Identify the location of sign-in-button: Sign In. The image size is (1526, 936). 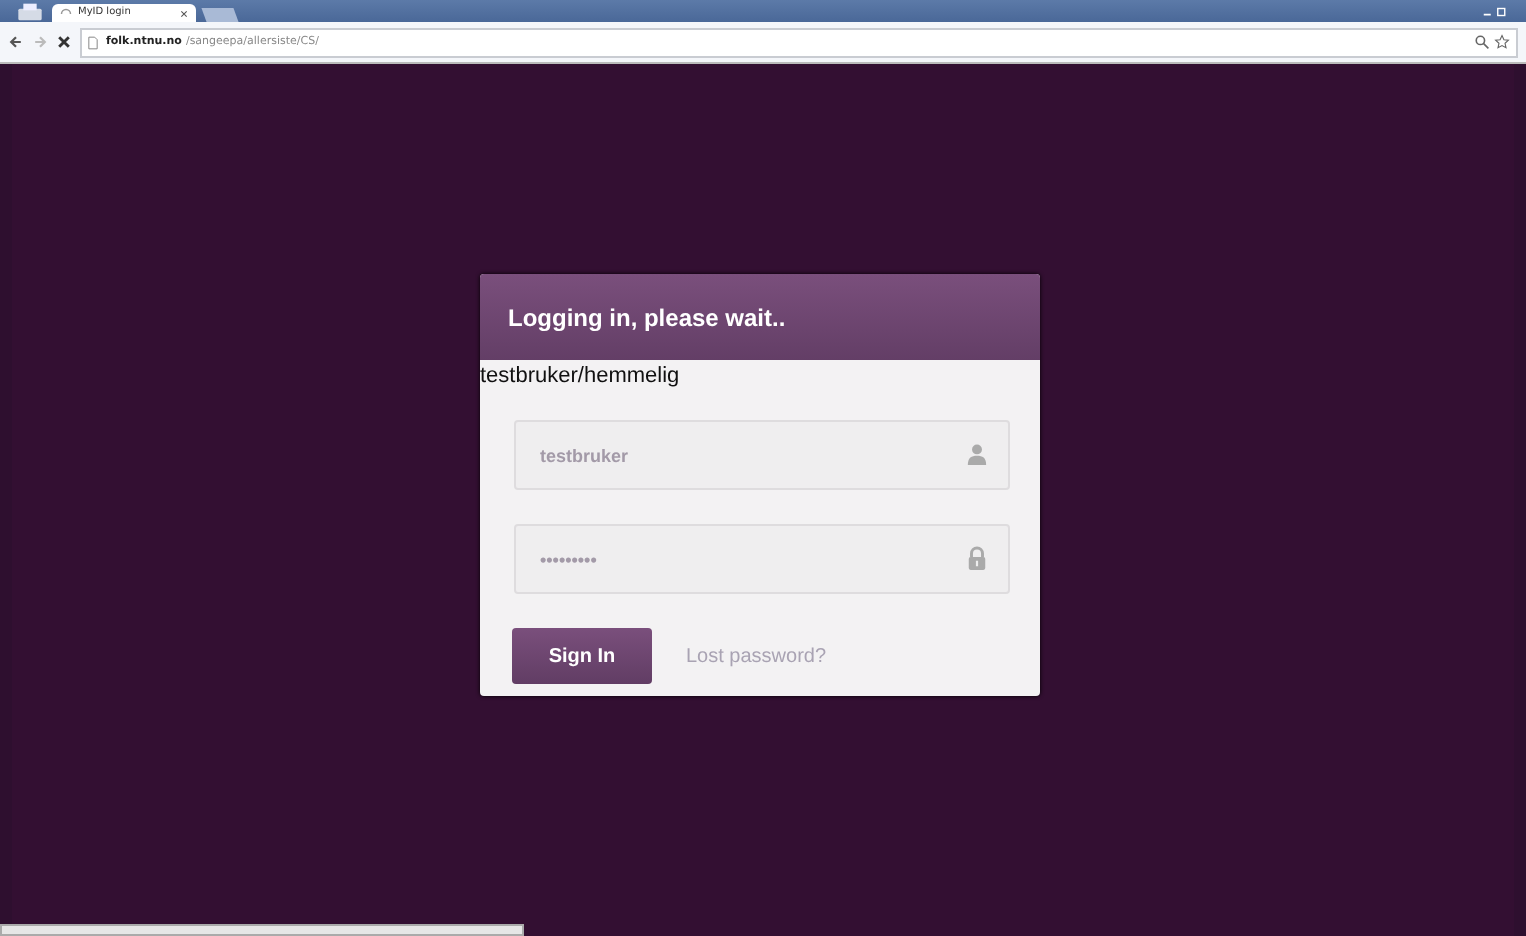
(582, 656).